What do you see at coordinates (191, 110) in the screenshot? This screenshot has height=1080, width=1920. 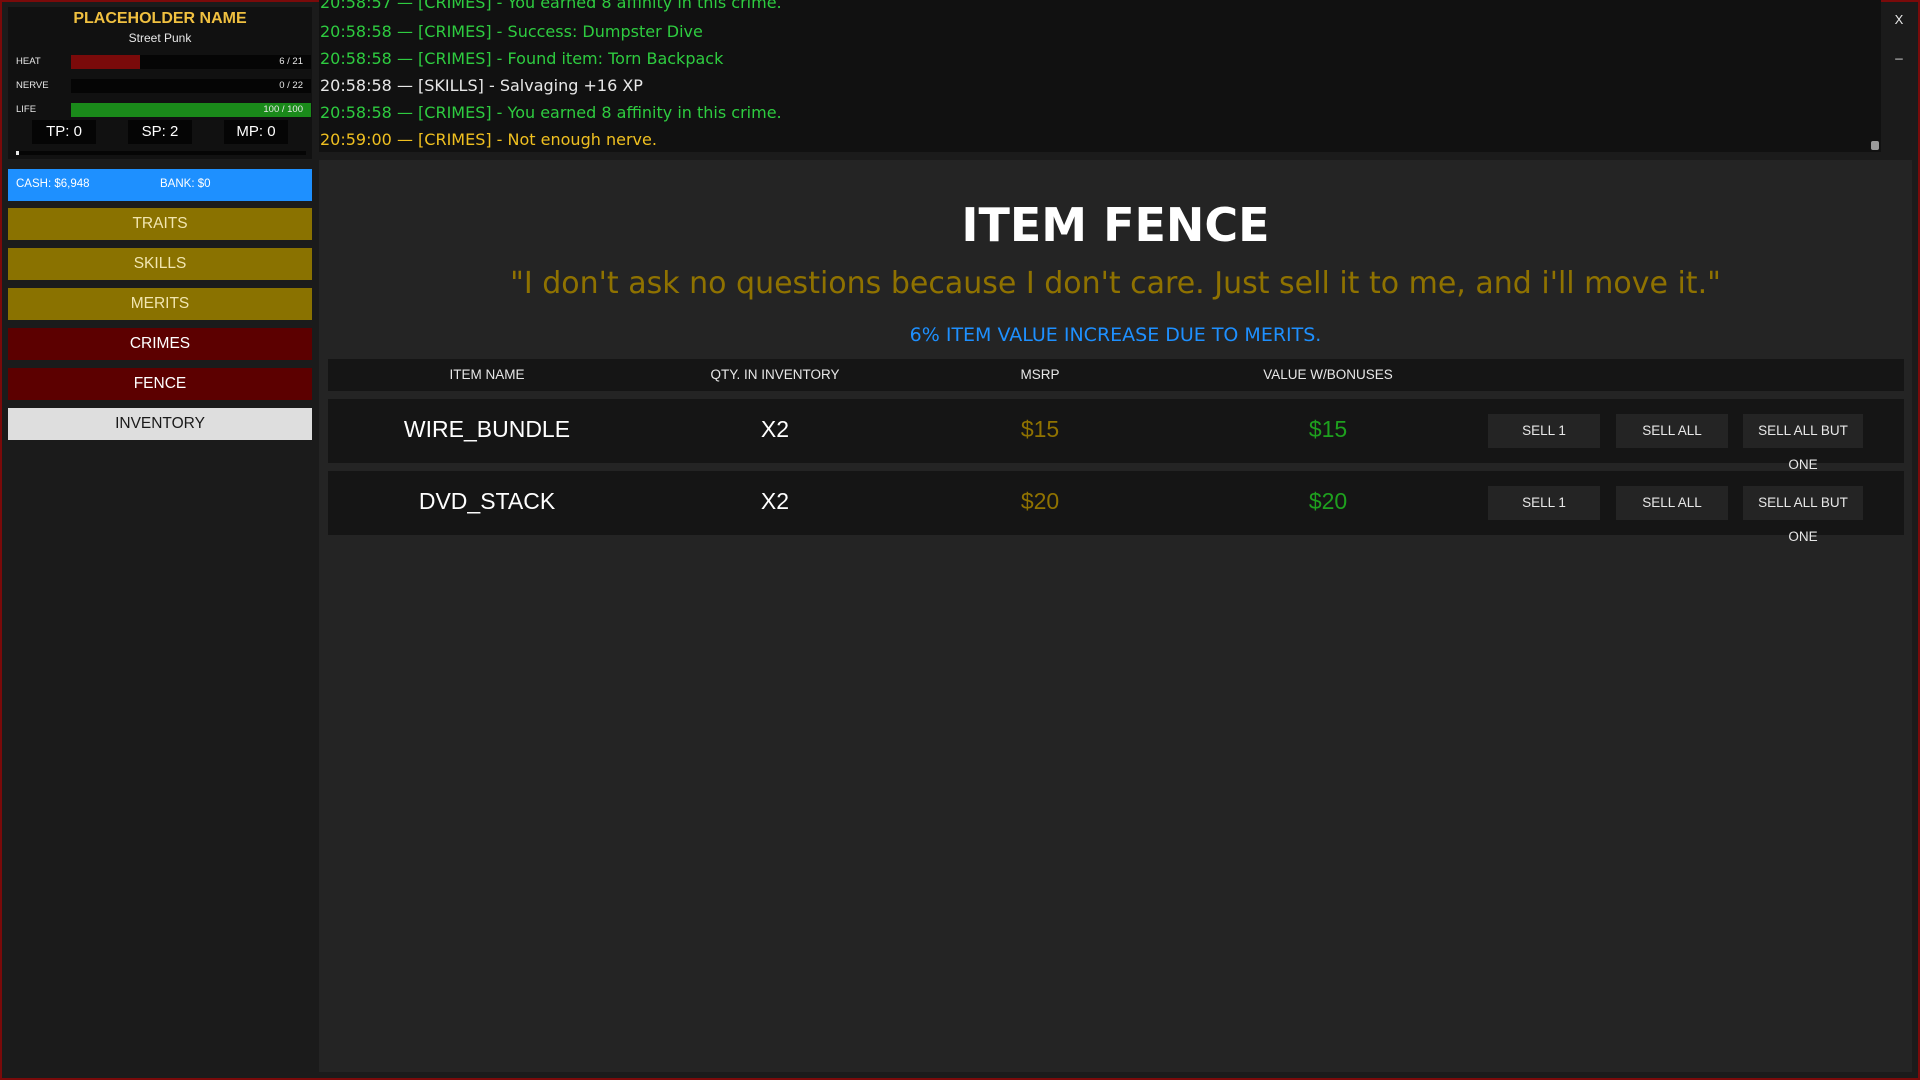 I see `life-bar: 100 / 100` at bounding box center [191, 110].